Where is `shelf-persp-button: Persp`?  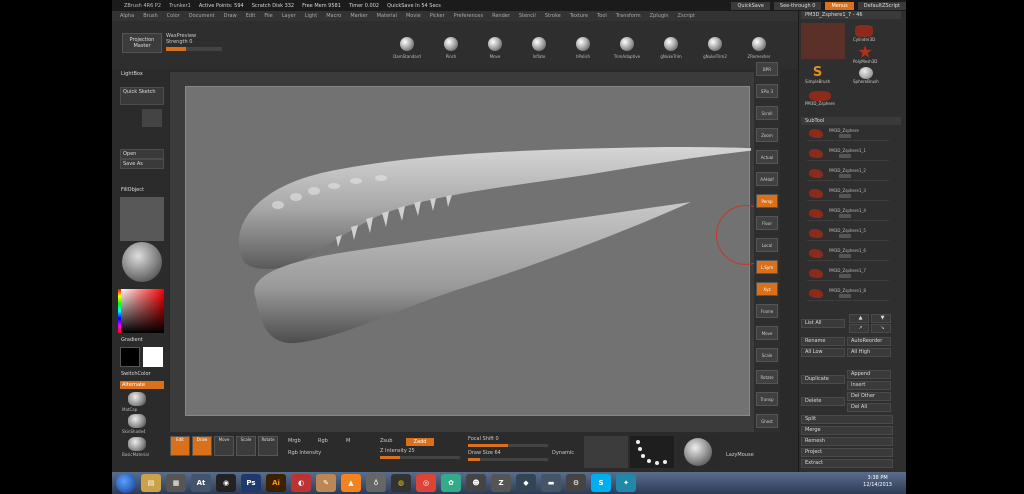 shelf-persp-button: Persp is located at coordinates (767, 201).